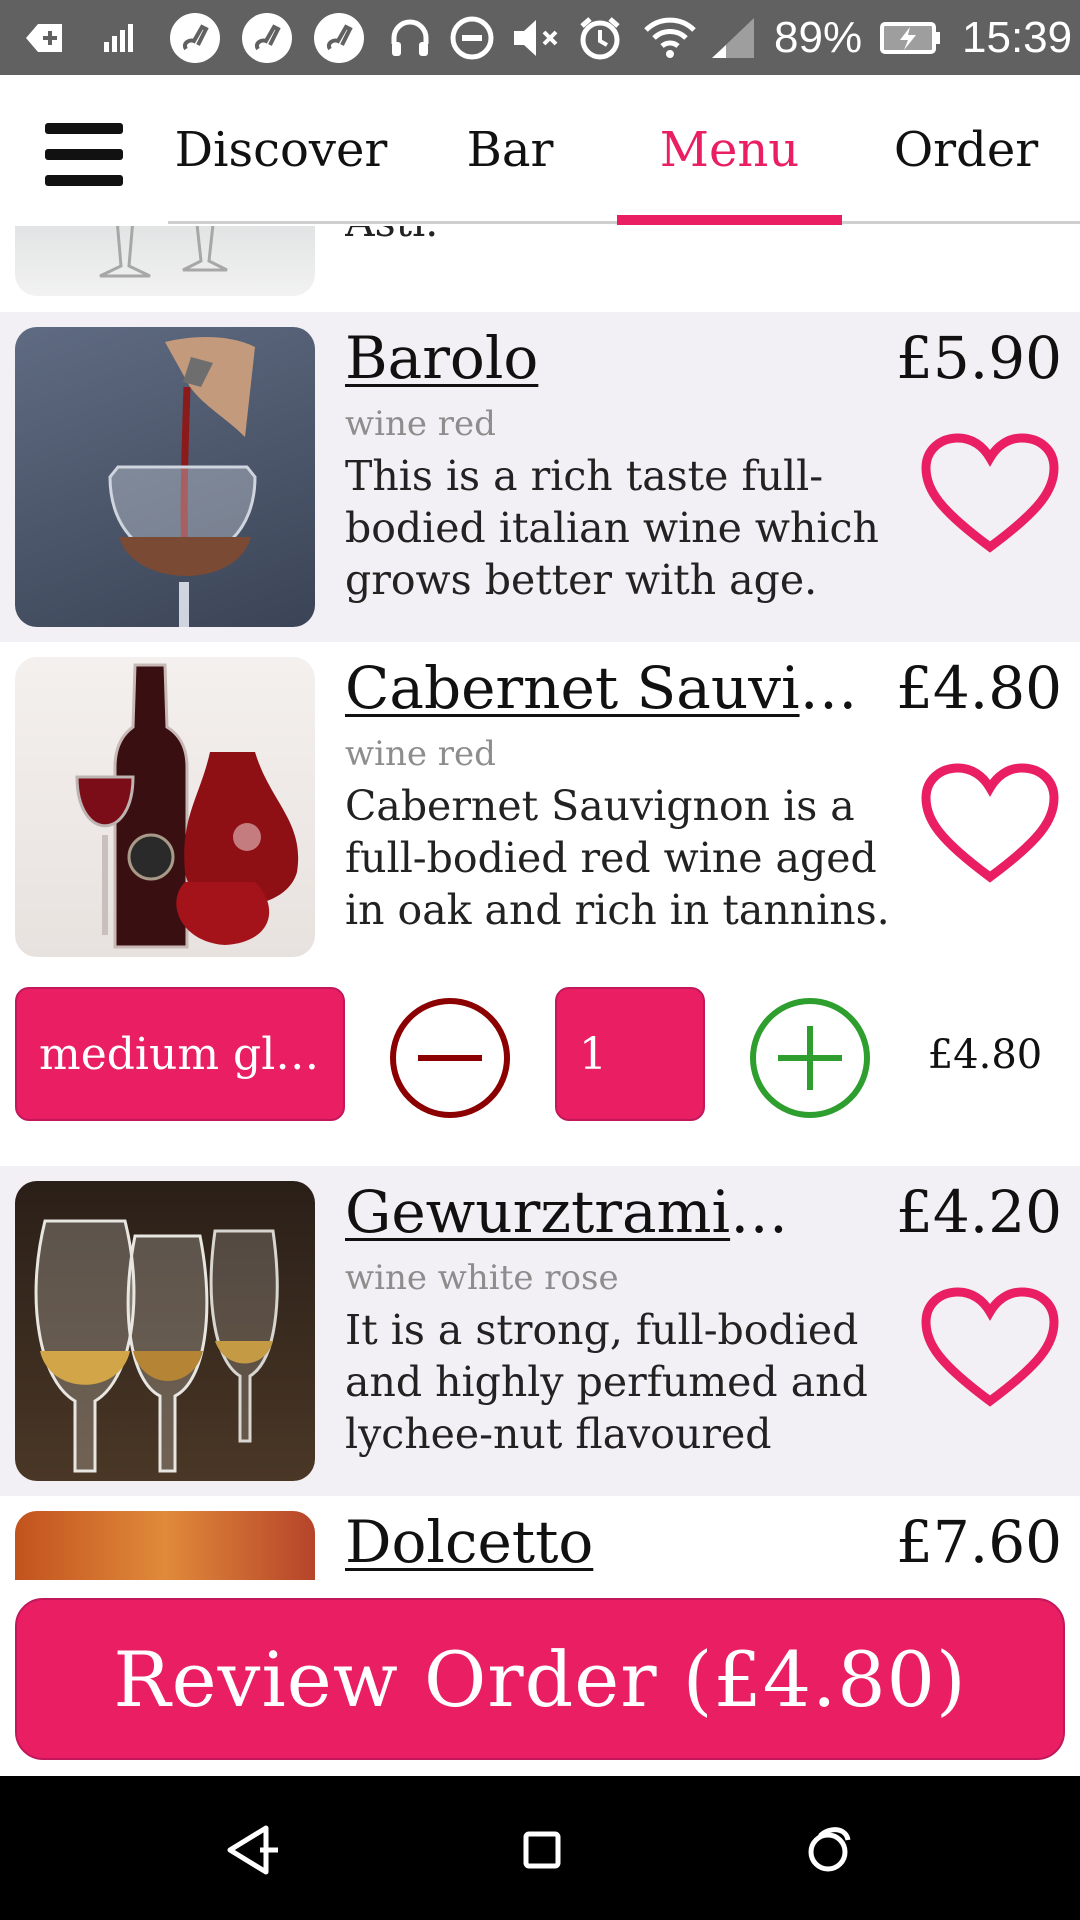  Describe the element at coordinates (985, 1055) in the screenshot. I see `line-total: £4.80` at that location.